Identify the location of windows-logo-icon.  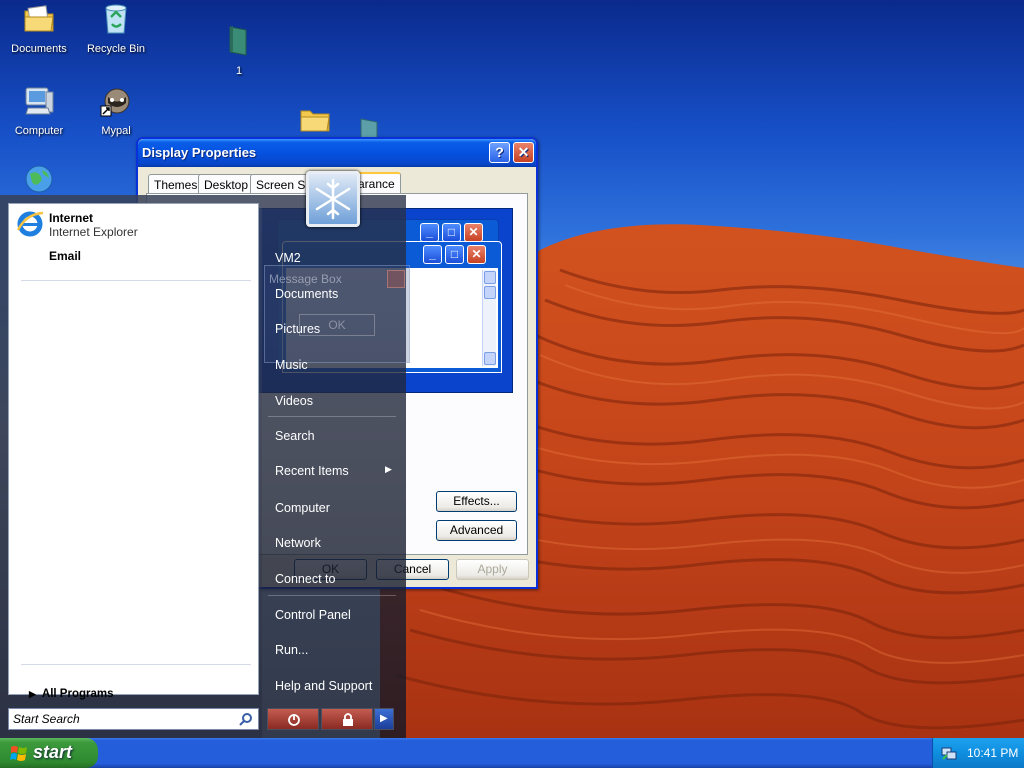
(18, 753).